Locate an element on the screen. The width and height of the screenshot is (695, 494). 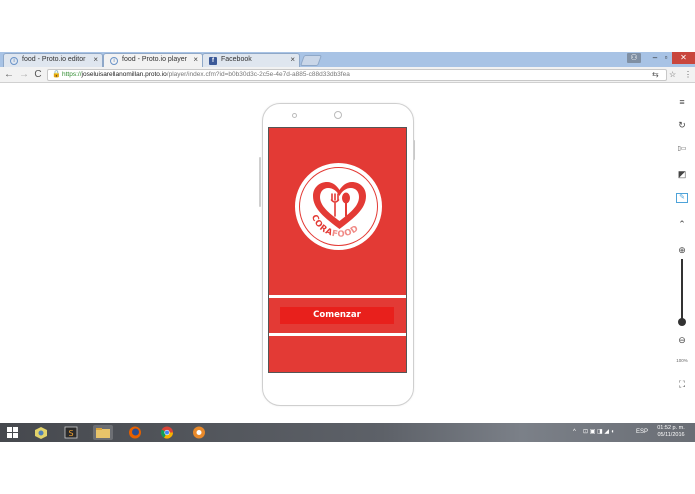
taskbar-clock: 01:52 p. m. 05/11/2016 is located at coordinates (671, 432).